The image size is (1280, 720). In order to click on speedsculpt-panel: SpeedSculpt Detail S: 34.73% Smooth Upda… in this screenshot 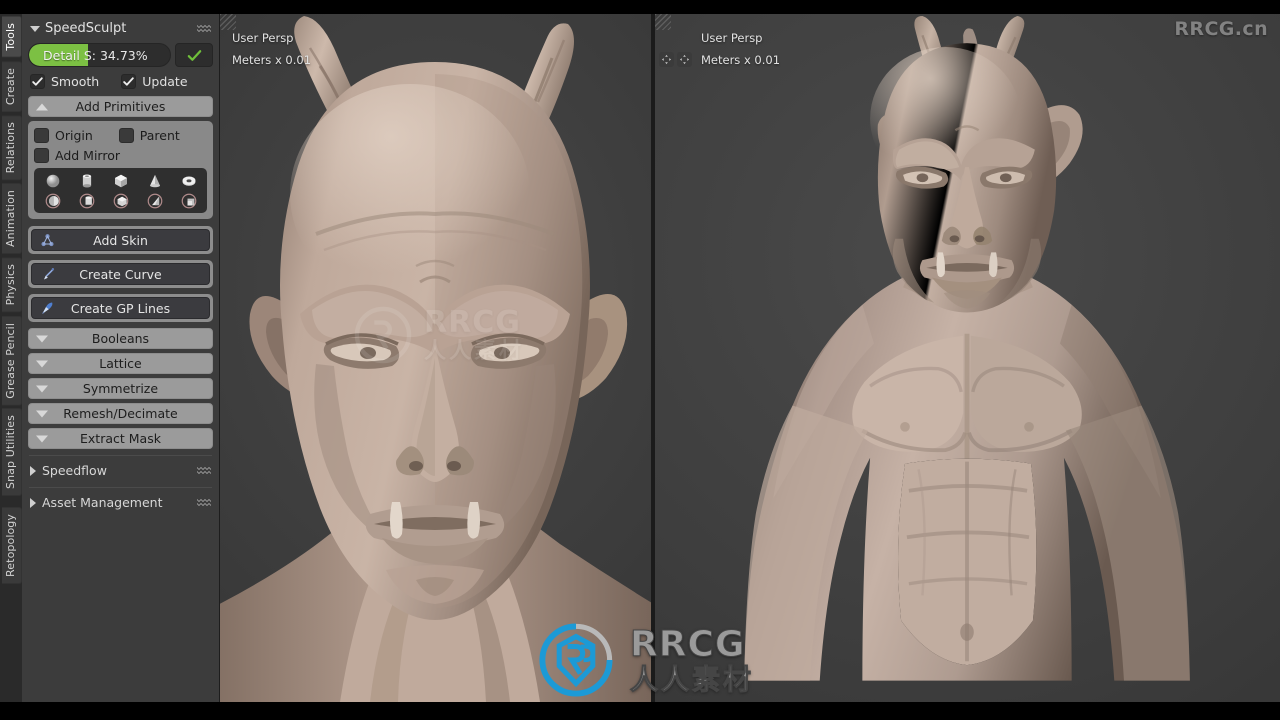, I will do `click(121, 358)`.